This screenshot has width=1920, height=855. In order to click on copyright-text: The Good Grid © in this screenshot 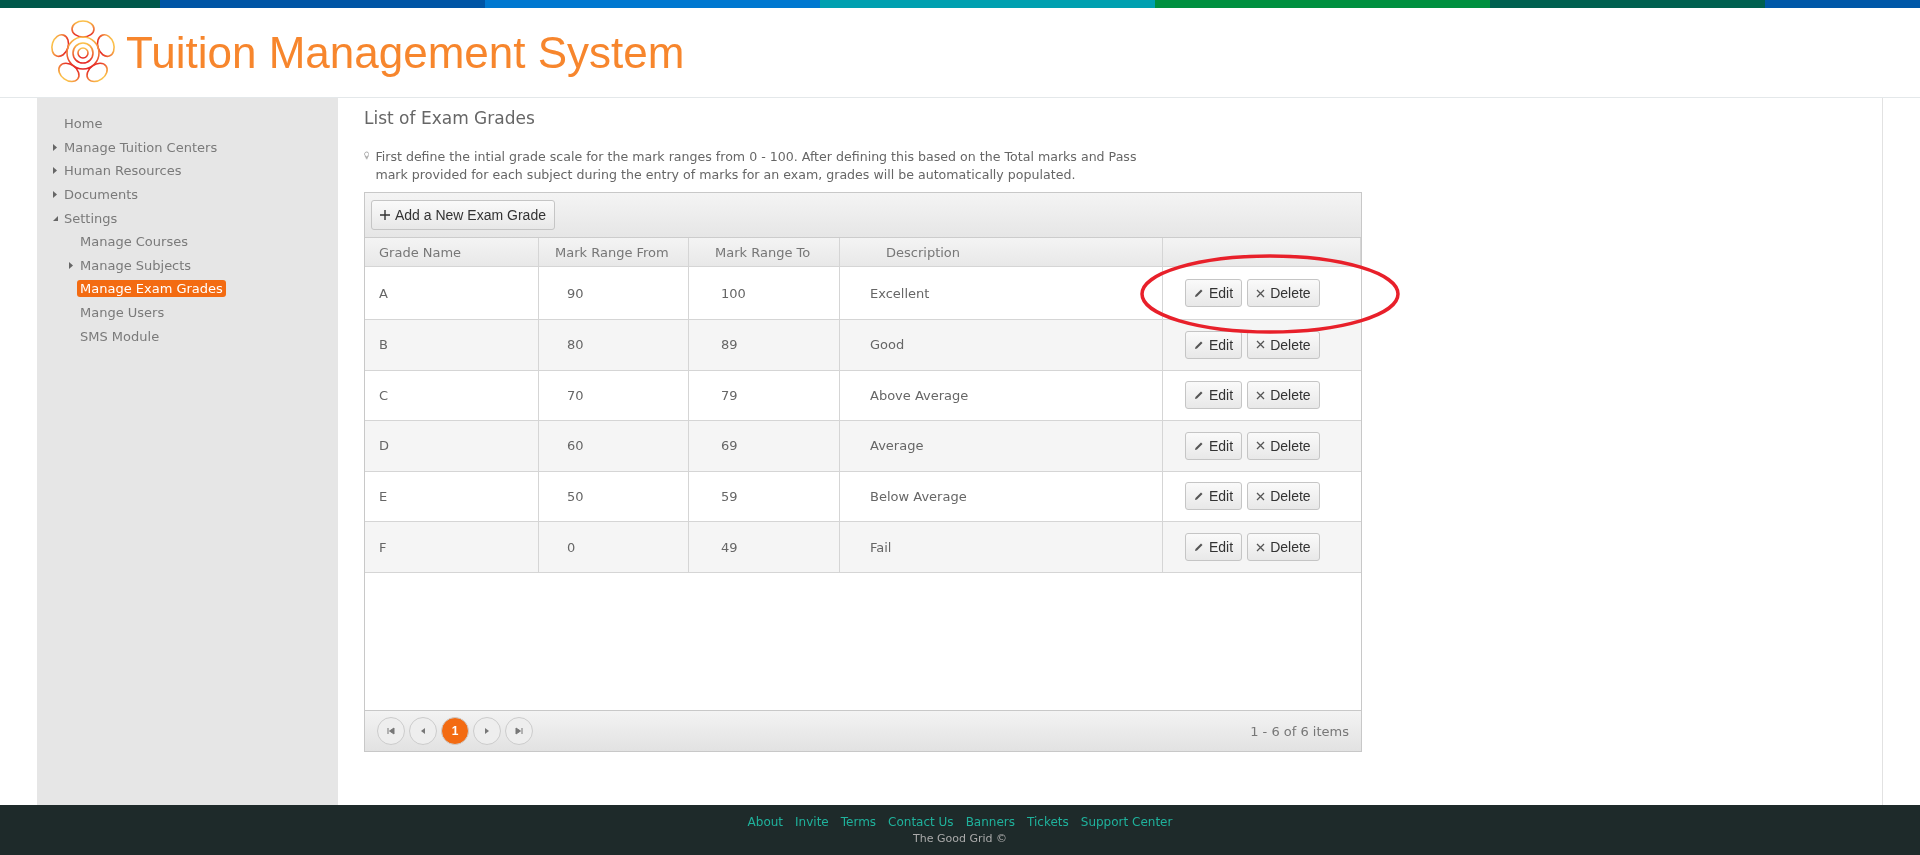, I will do `click(960, 838)`.